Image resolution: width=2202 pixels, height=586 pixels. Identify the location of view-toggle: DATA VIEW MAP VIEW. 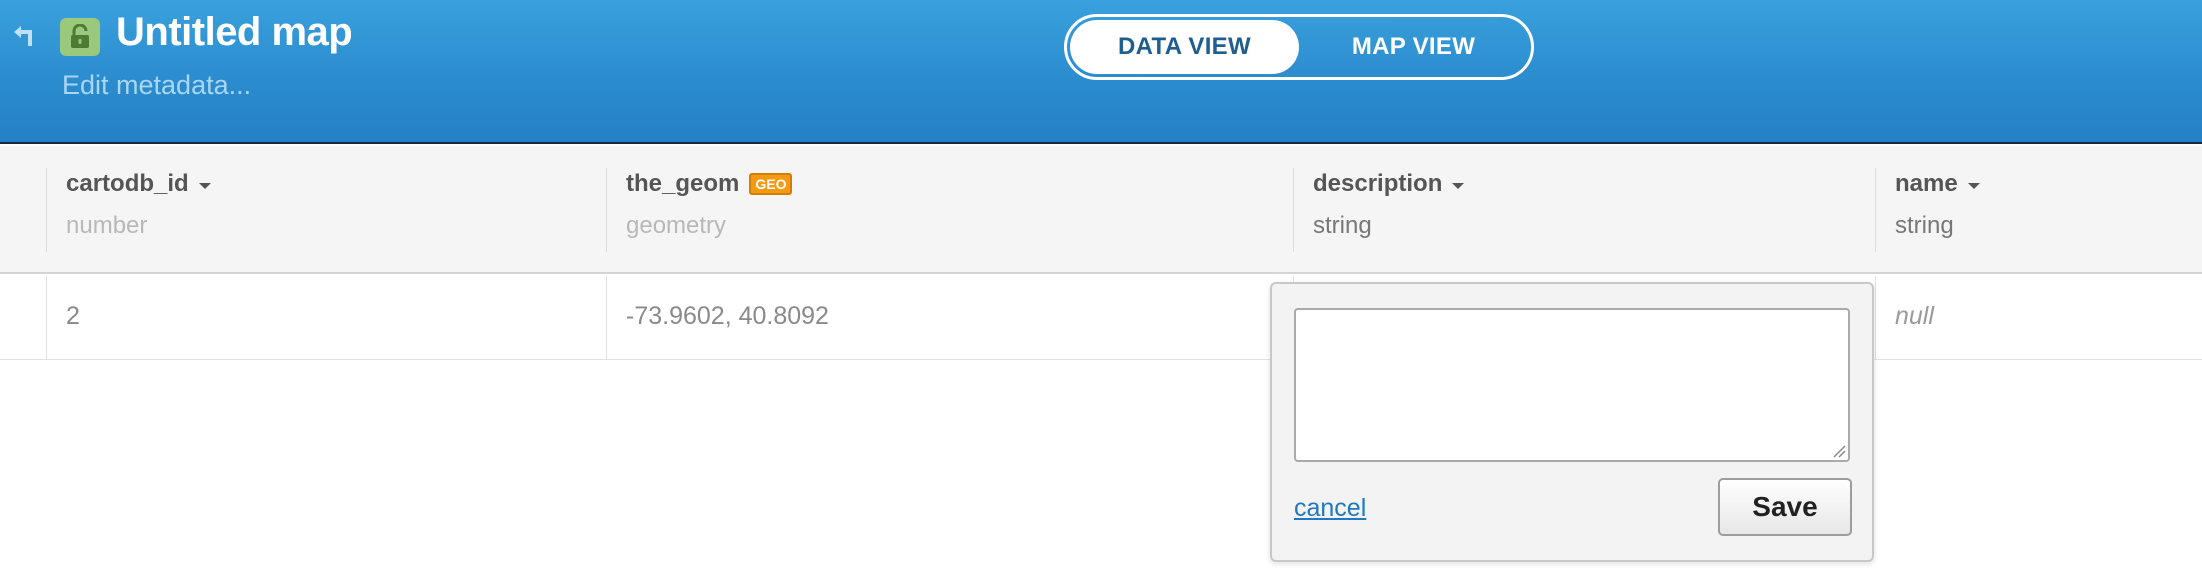
(1299, 47).